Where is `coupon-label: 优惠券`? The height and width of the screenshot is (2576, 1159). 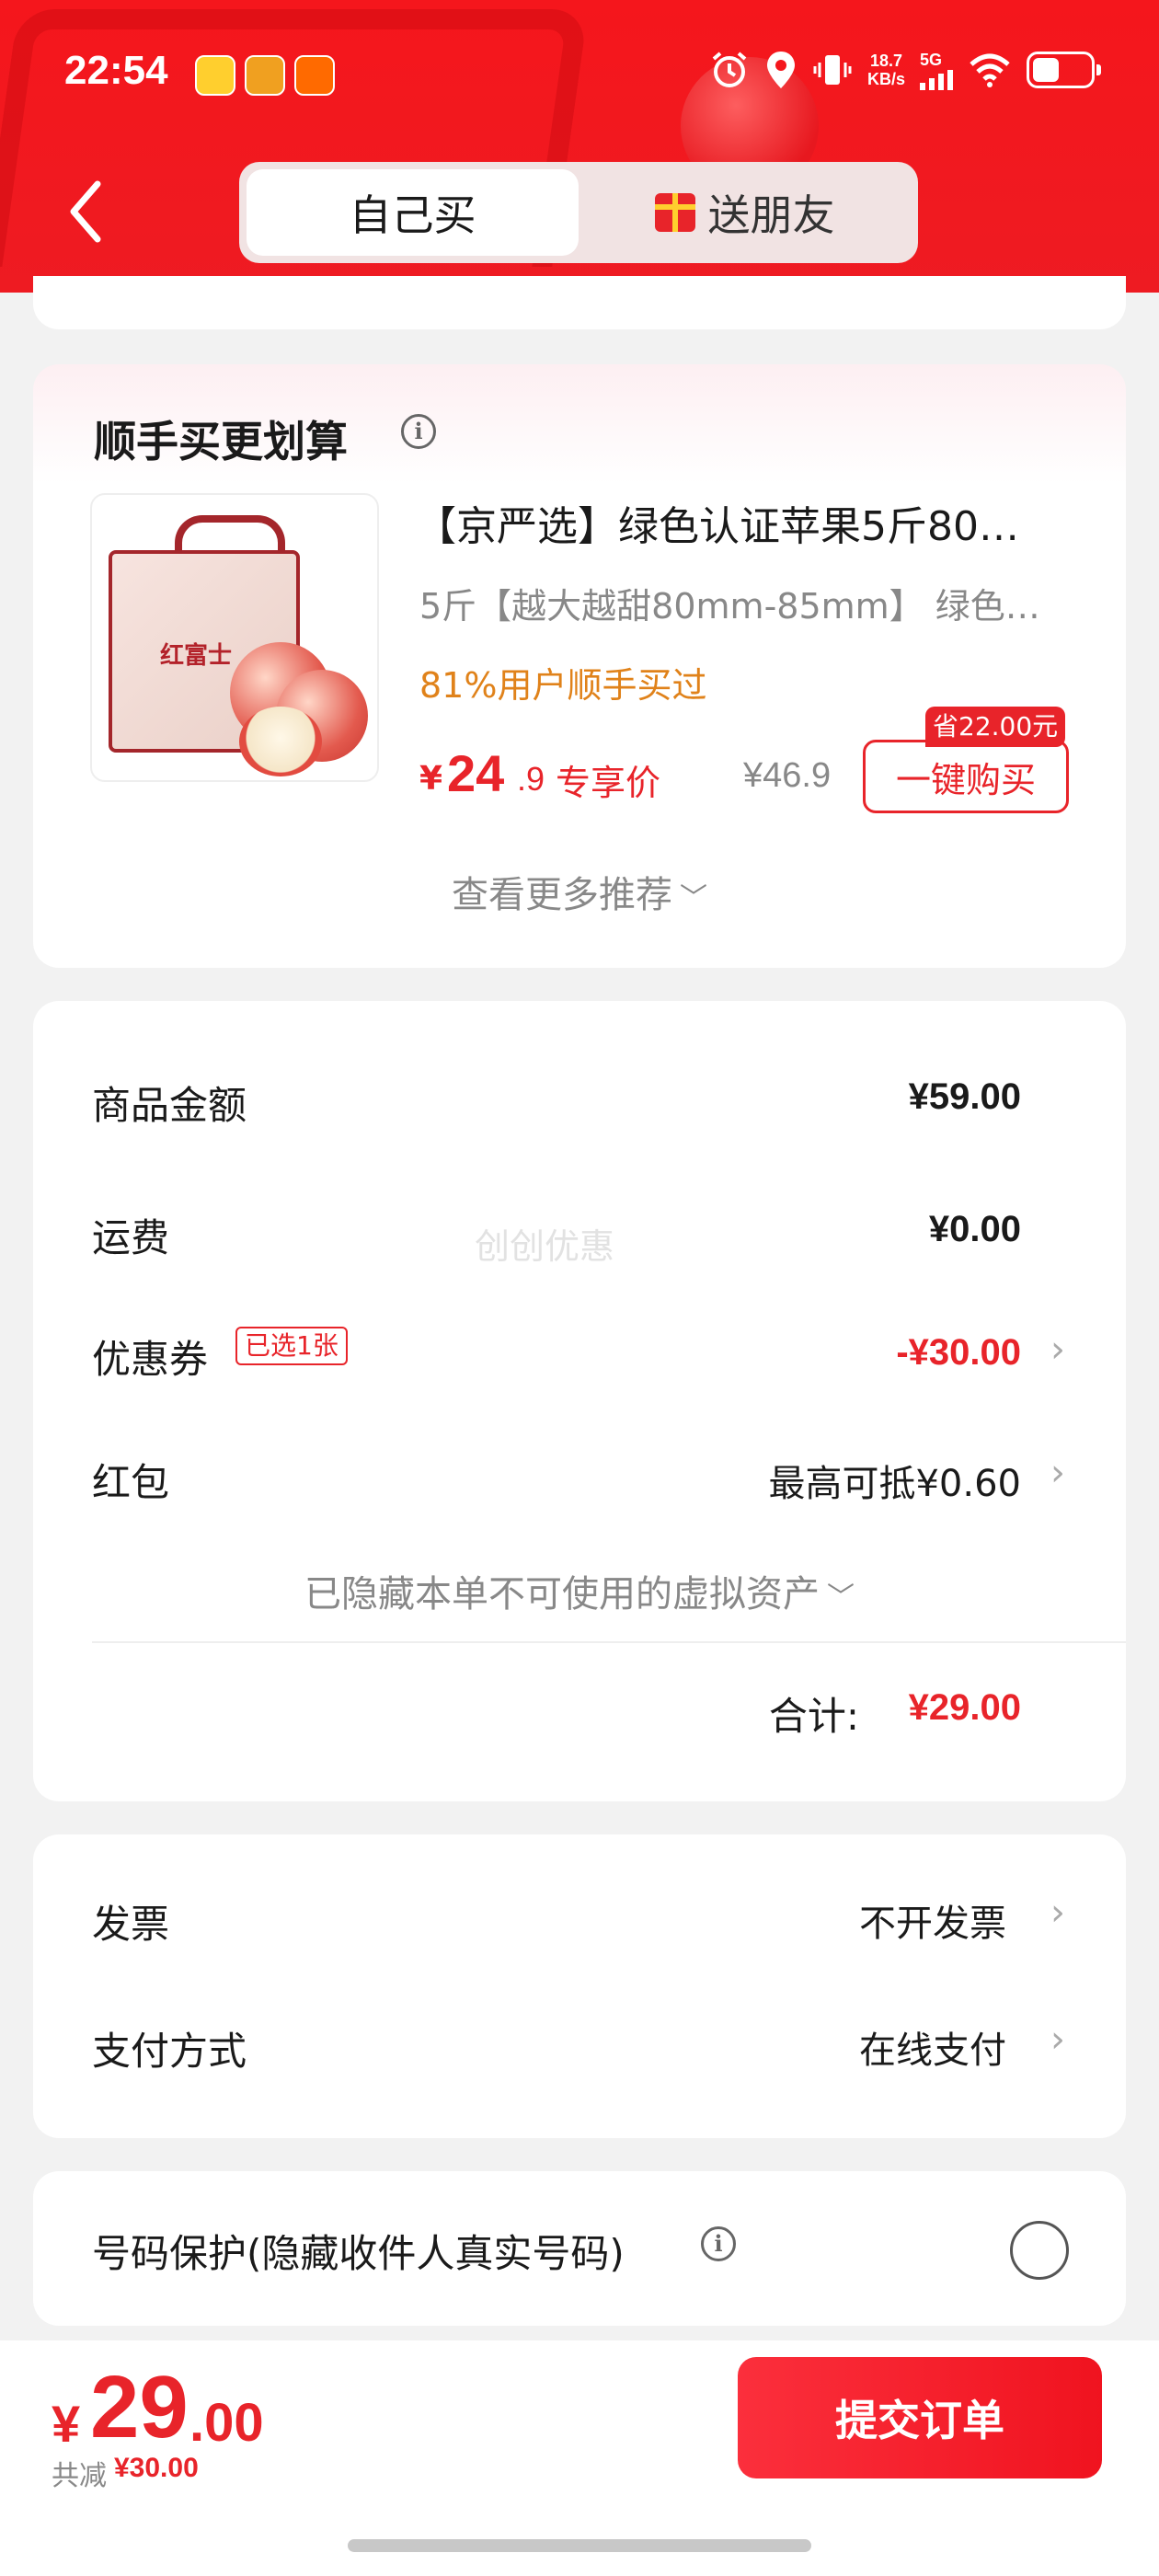 coupon-label: 优惠券 is located at coordinates (150, 1359).